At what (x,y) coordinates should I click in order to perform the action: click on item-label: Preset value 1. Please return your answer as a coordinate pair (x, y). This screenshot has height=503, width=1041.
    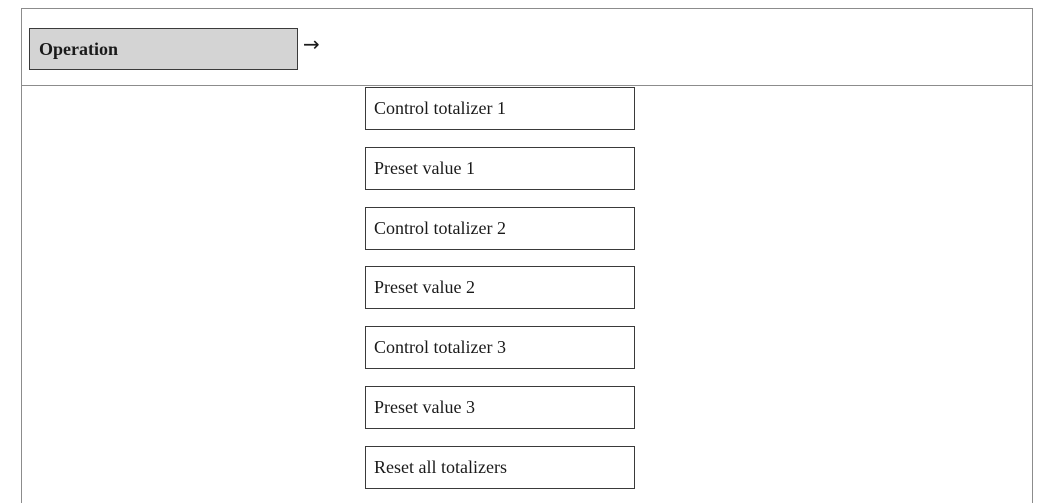
    Looking at the image, I should click on (424, 168).